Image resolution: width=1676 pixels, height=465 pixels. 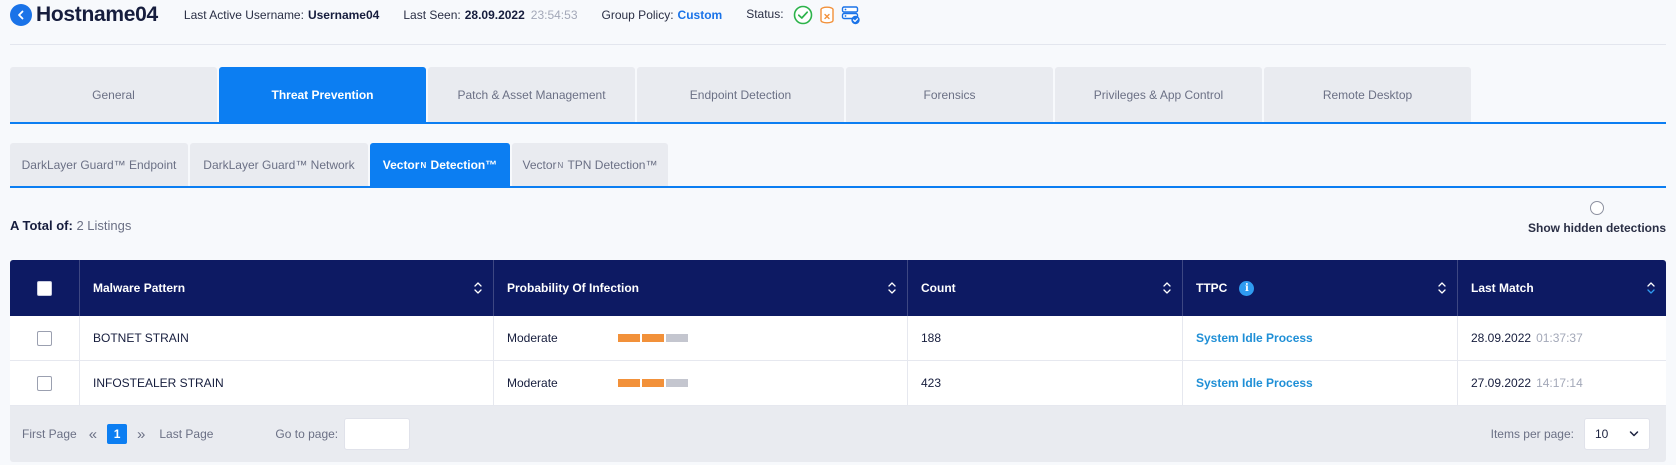 I want to click on column-malware-pattern: Malware Pattern, so click(x=287, y=288).